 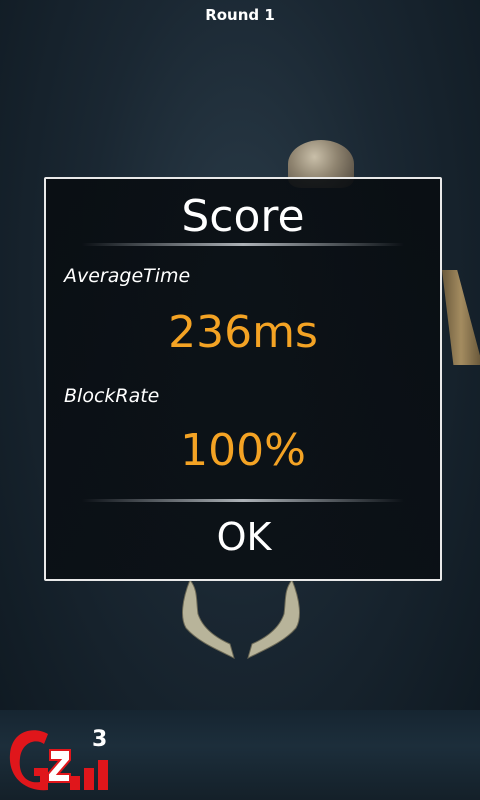 What do you see at coordinates (243, 244) in the screenshot?
I see `divider-top` at bounding box center [243, 244].